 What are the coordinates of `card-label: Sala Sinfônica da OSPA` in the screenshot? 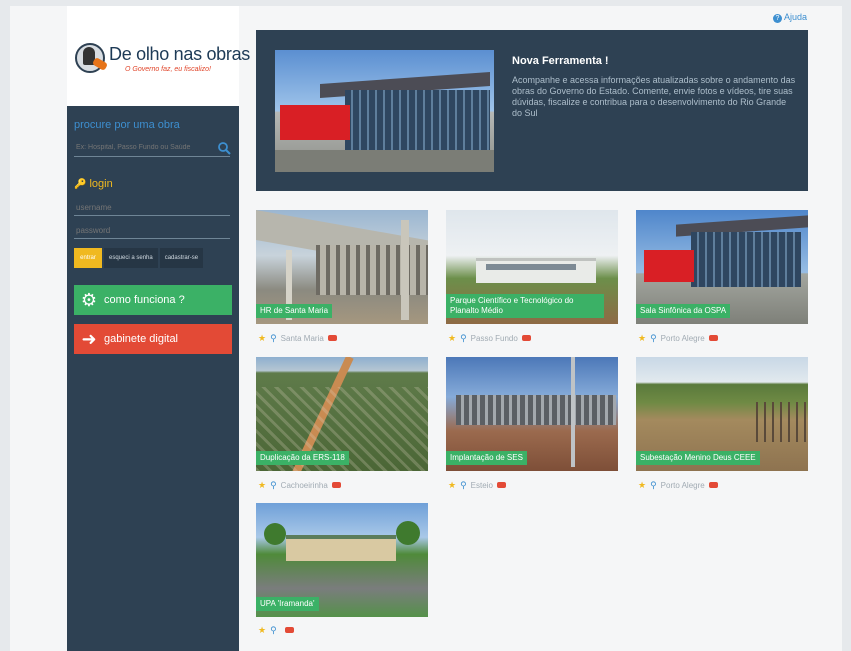 It's located at (683, 311).